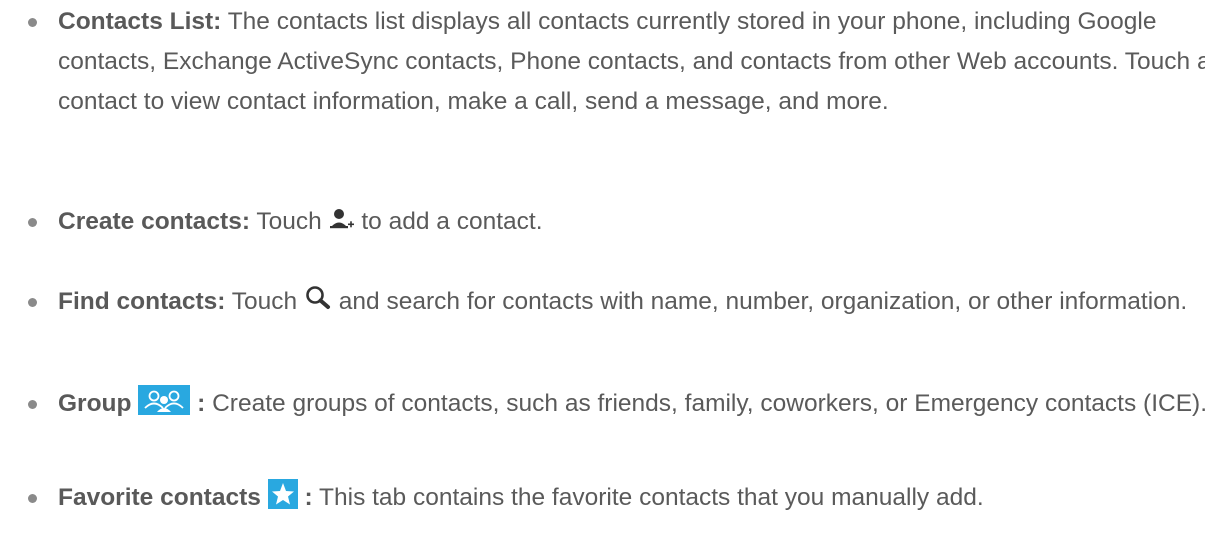 This screenshot has height=535, width=1205. Describe the element at coordinates (159, 497) in the screenshot. I see `item-term: Favorite contacts` at that location.